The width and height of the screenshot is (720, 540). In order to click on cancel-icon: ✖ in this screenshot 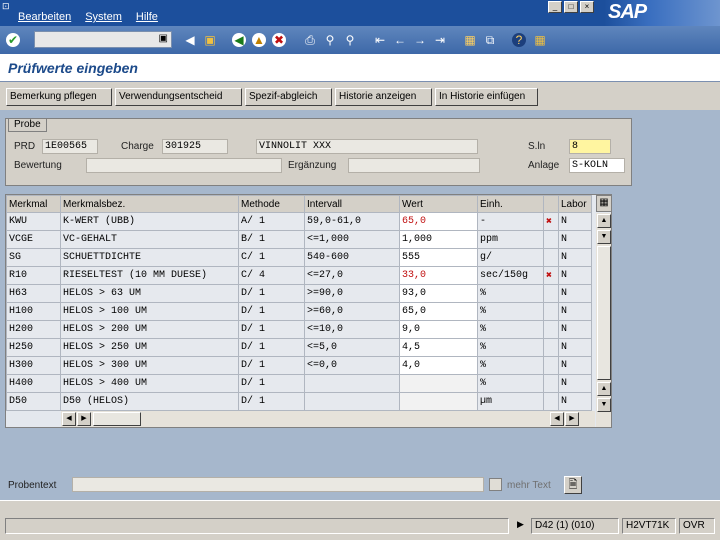, I will do `click(279, 40)`.